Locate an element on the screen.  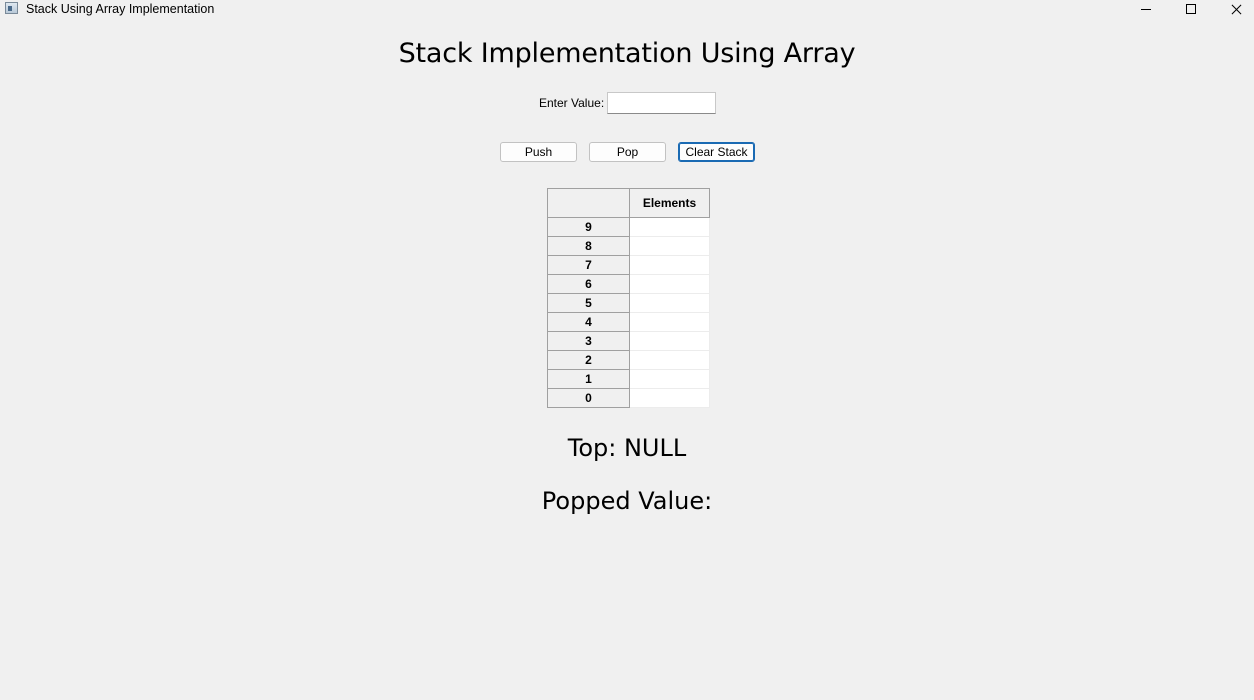
pop-button: Pop is located at coordinates (627, 152).